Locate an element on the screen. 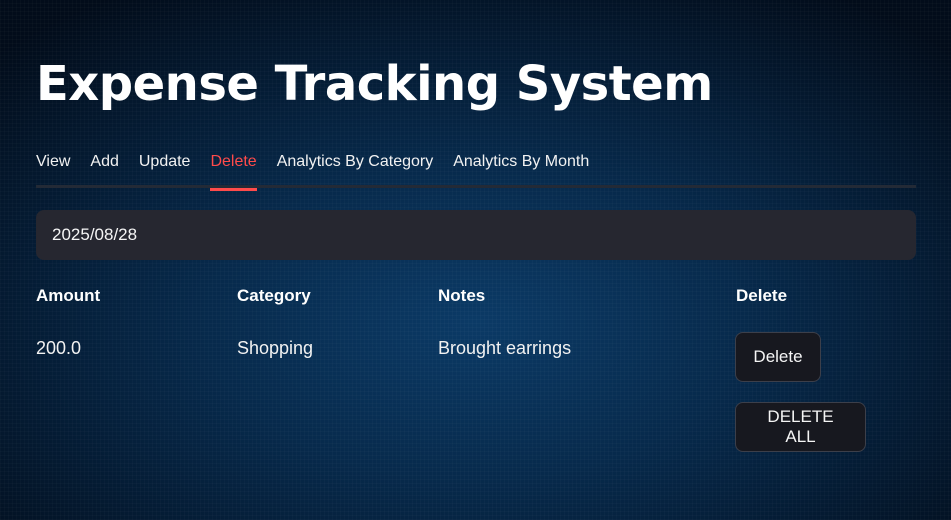  delete-all-button: DELETE ALL is located at coordinates (800, 427).